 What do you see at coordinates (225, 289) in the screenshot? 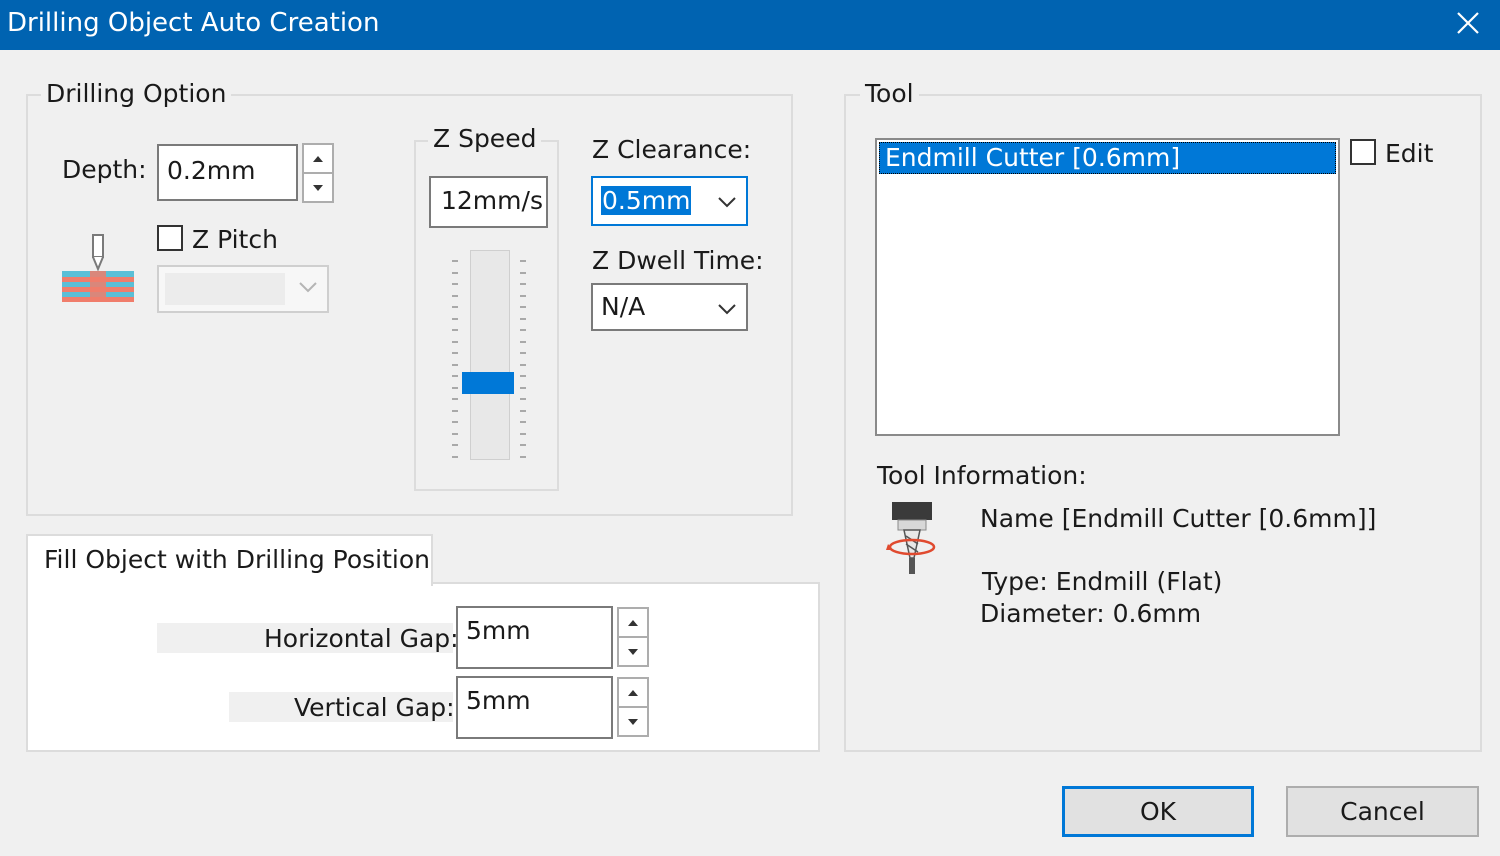
I see `z-pitch-value` at bounding box center [225, 289].